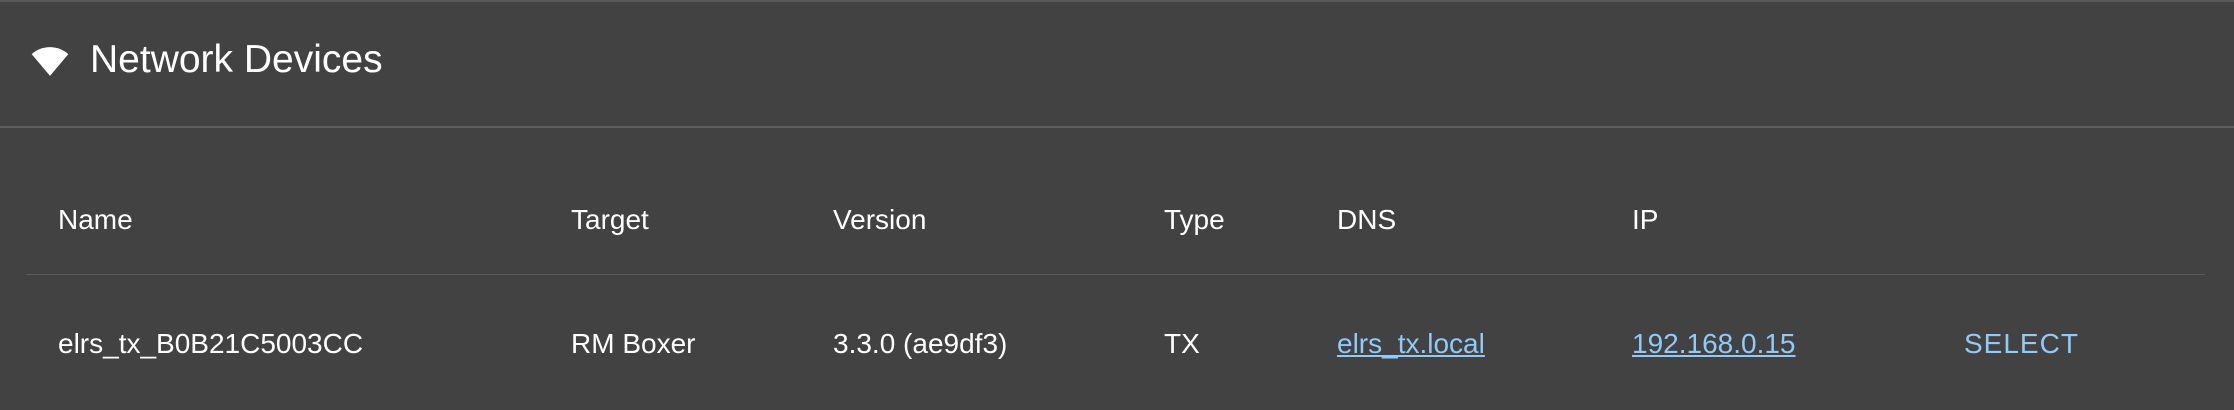 The height and width of the screenshot is (410, 2234). I want to click on wifi-icon, so click(50, 61).